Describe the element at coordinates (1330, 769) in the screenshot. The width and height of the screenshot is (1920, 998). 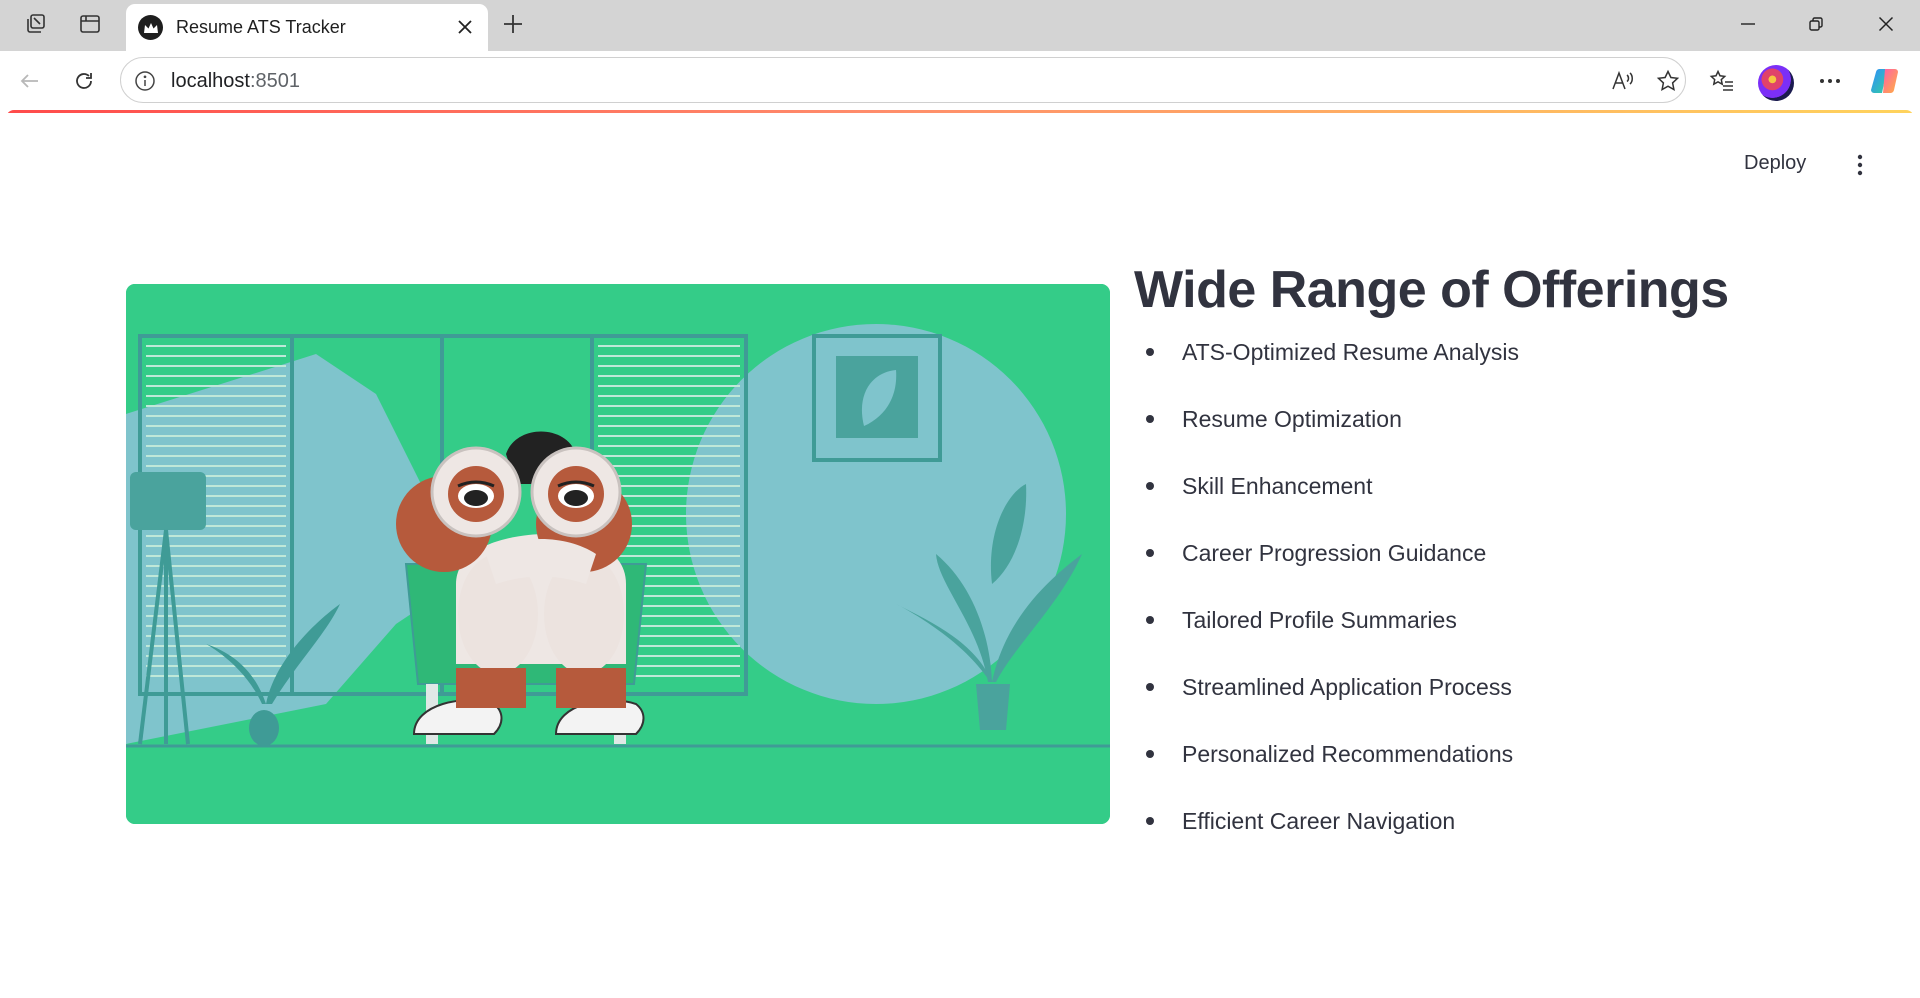
I see `list-item: Personalized Recommendations` at that location.